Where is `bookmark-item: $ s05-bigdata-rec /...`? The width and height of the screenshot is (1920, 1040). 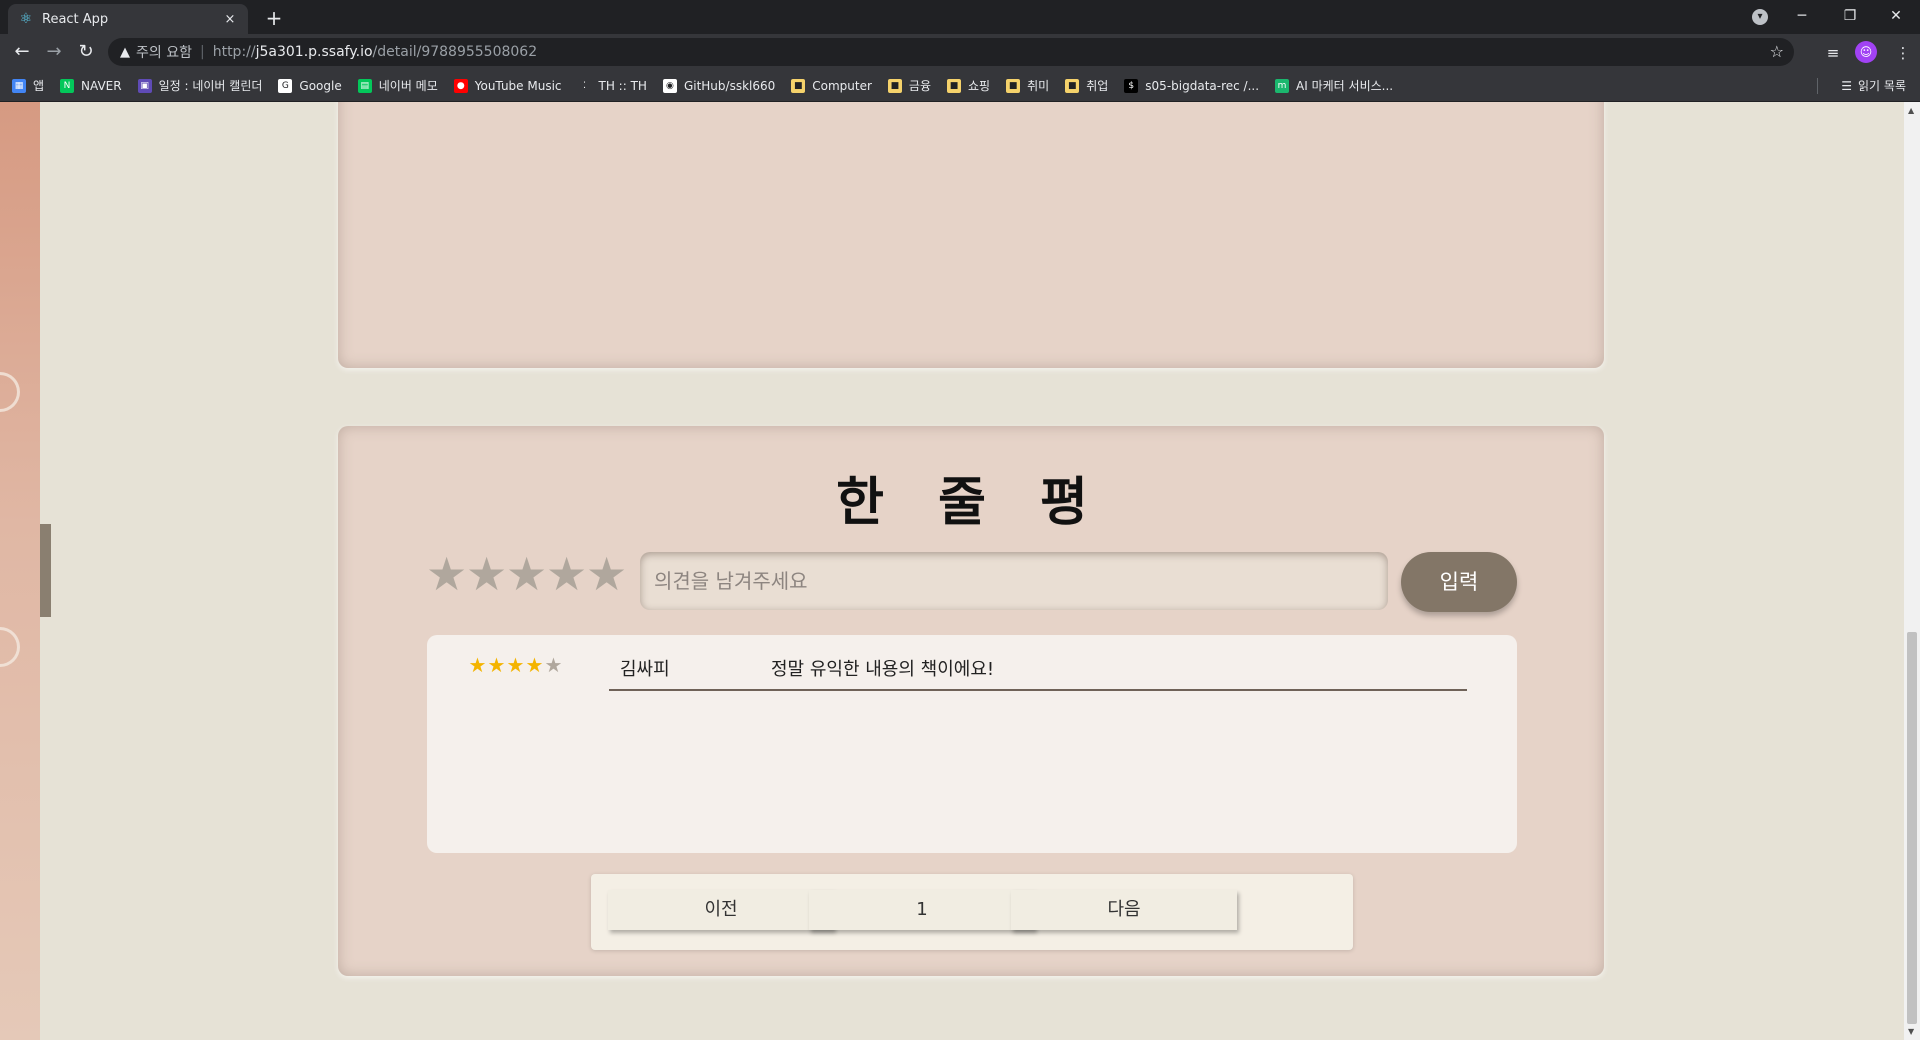 bookmark-item: $ s05-bigdata-rec /... is located at coordinates (1192, 85).